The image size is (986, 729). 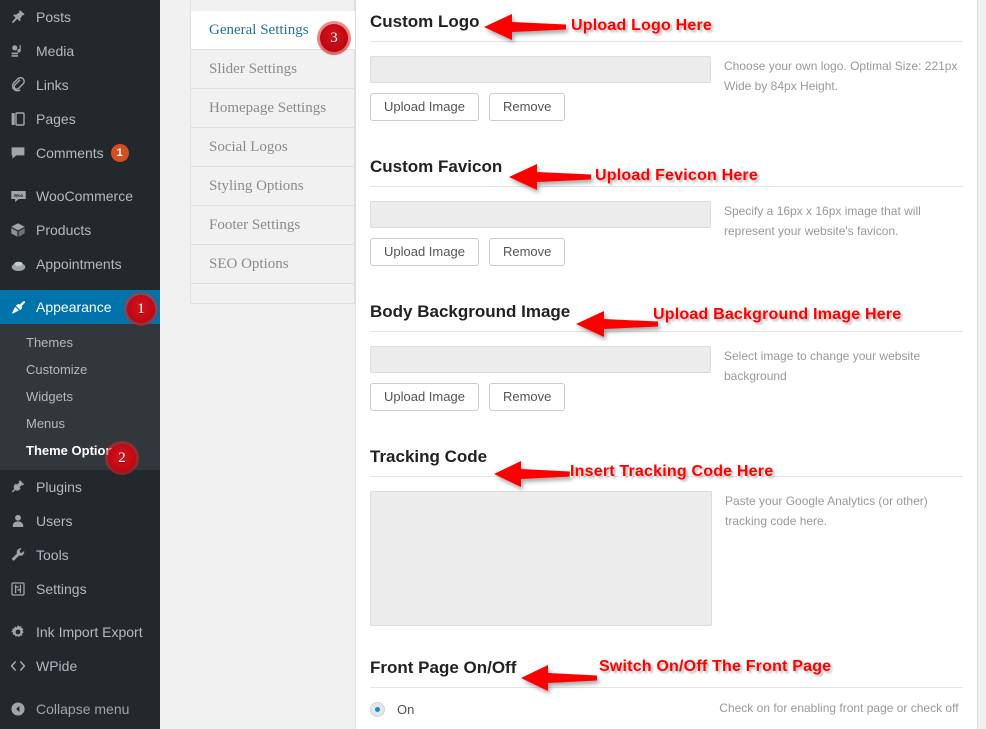 I want to click on section-title: Tracking Code, so click(x=666, y=456).